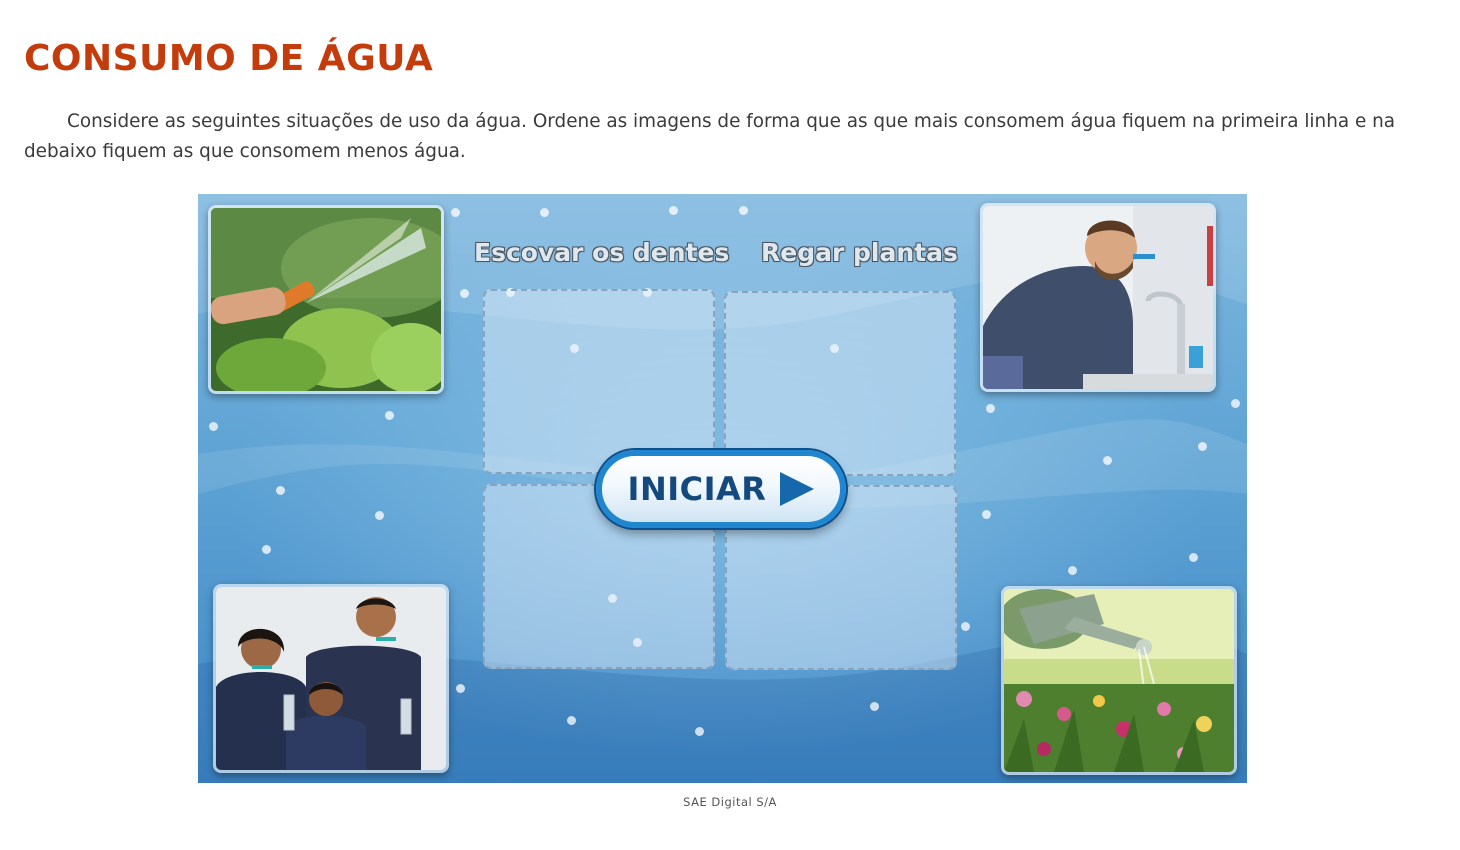 The height and width of the screenshot is (850, 1460). I want to click on card-watering-can, so click(1119, 680).